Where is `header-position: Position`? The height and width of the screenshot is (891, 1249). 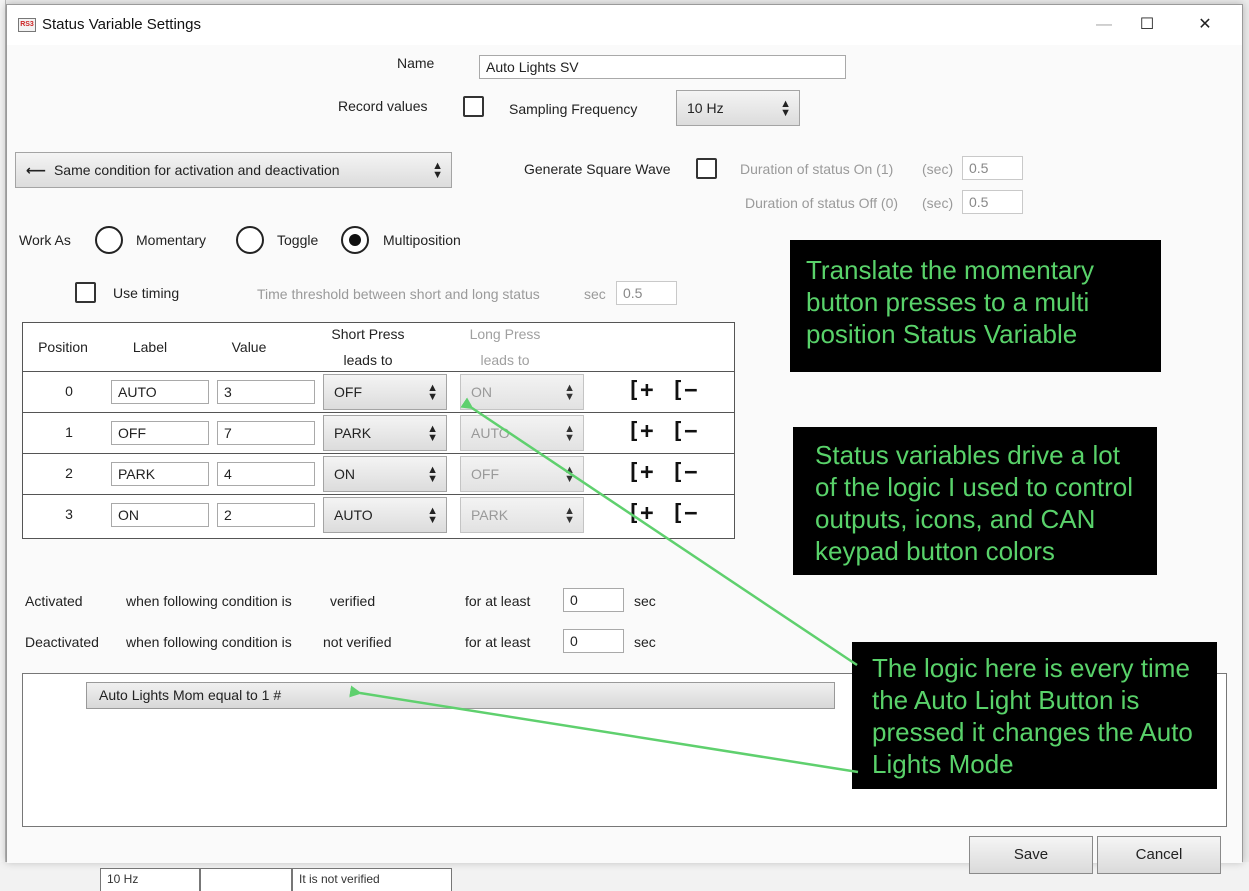 header-position: Position is located at coordinates (63, 347).